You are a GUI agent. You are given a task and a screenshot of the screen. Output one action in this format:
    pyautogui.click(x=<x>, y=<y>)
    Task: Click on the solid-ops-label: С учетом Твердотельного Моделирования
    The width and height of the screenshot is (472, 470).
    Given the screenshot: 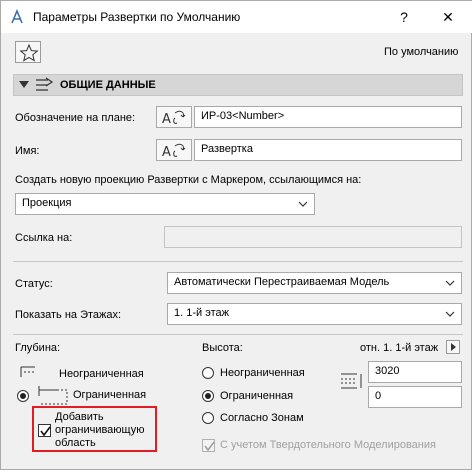 What is the action you would take?
    pyautogui.click(x=328, y=445)
    